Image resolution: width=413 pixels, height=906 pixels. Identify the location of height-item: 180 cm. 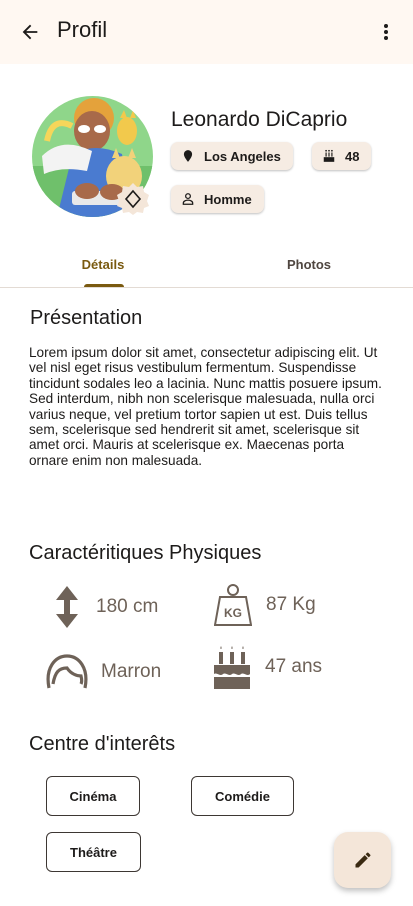
(107, 607).